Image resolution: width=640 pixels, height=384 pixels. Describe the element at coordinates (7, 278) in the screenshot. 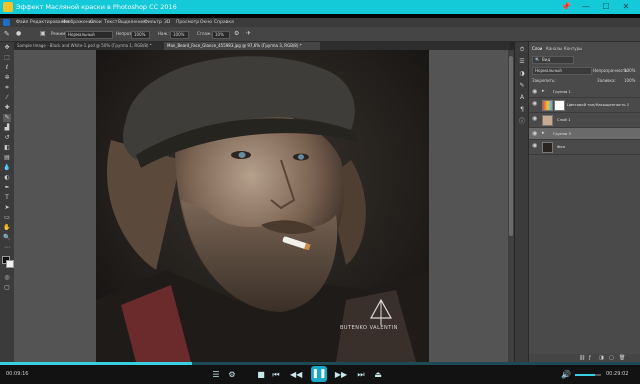

I see `quick-mask-icon: ◎` at that location.